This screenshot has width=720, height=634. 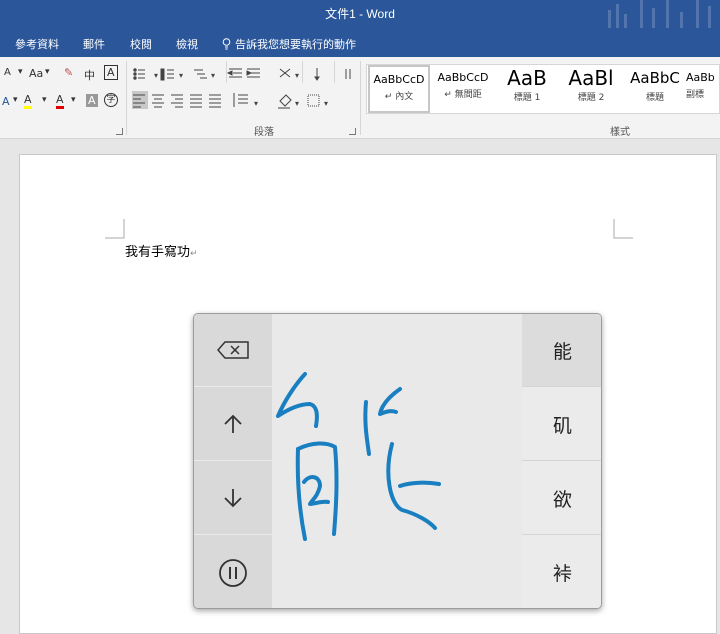 What do you see at coordinates (527, 98) in the screenshot?
I see `style-name: 標題 1` at bounding box center [527, 98].